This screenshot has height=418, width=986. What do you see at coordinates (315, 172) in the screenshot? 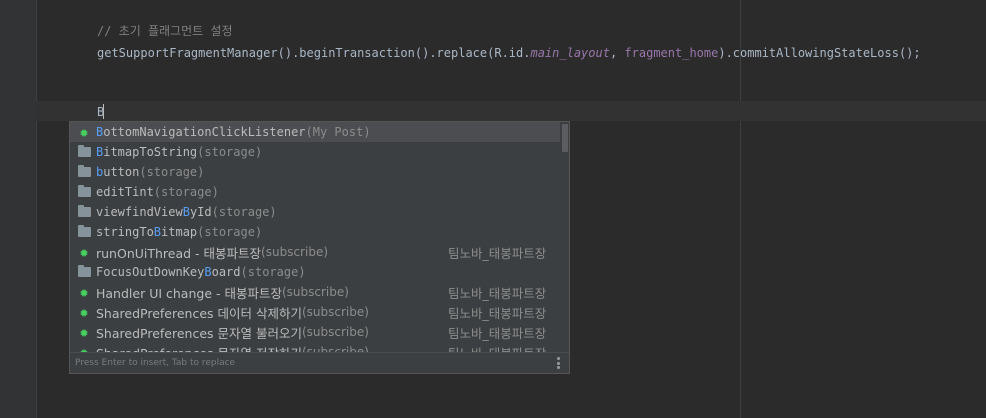
I see `completion-item: button (storage)` at bounding box center [315, 172].